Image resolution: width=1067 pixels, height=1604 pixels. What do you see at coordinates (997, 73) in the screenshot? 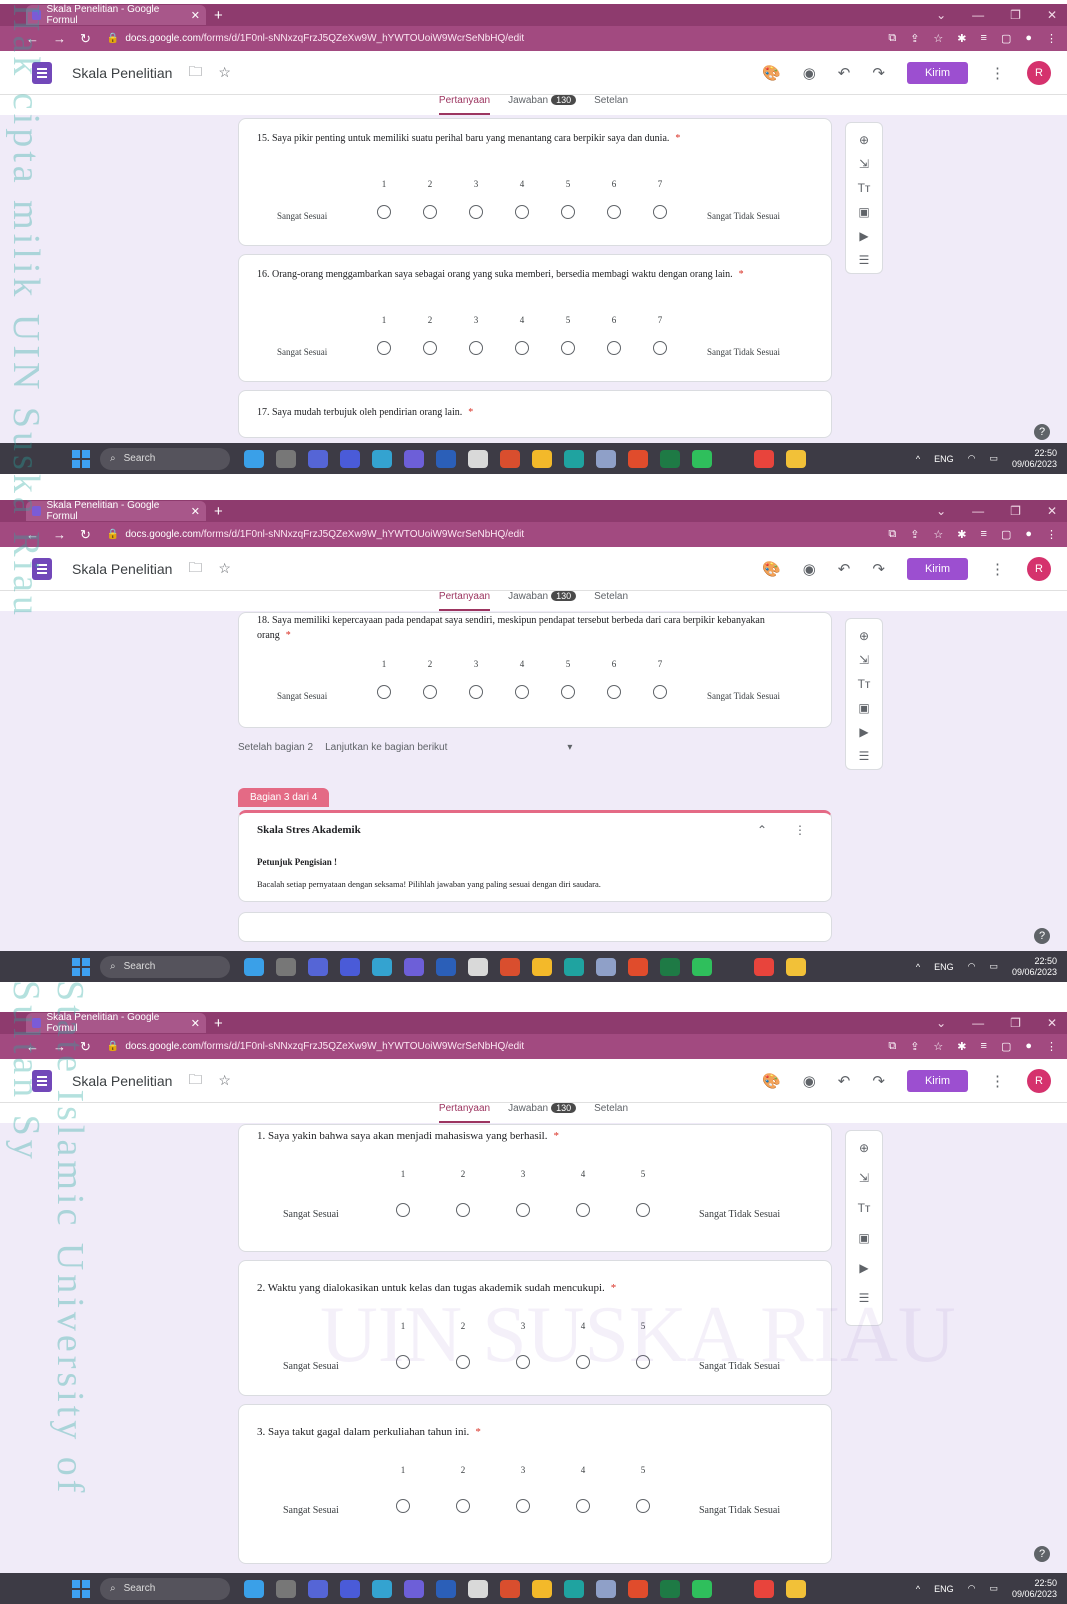
I see `more-vert-icon: ⋮` at bounding box center [997, 73].